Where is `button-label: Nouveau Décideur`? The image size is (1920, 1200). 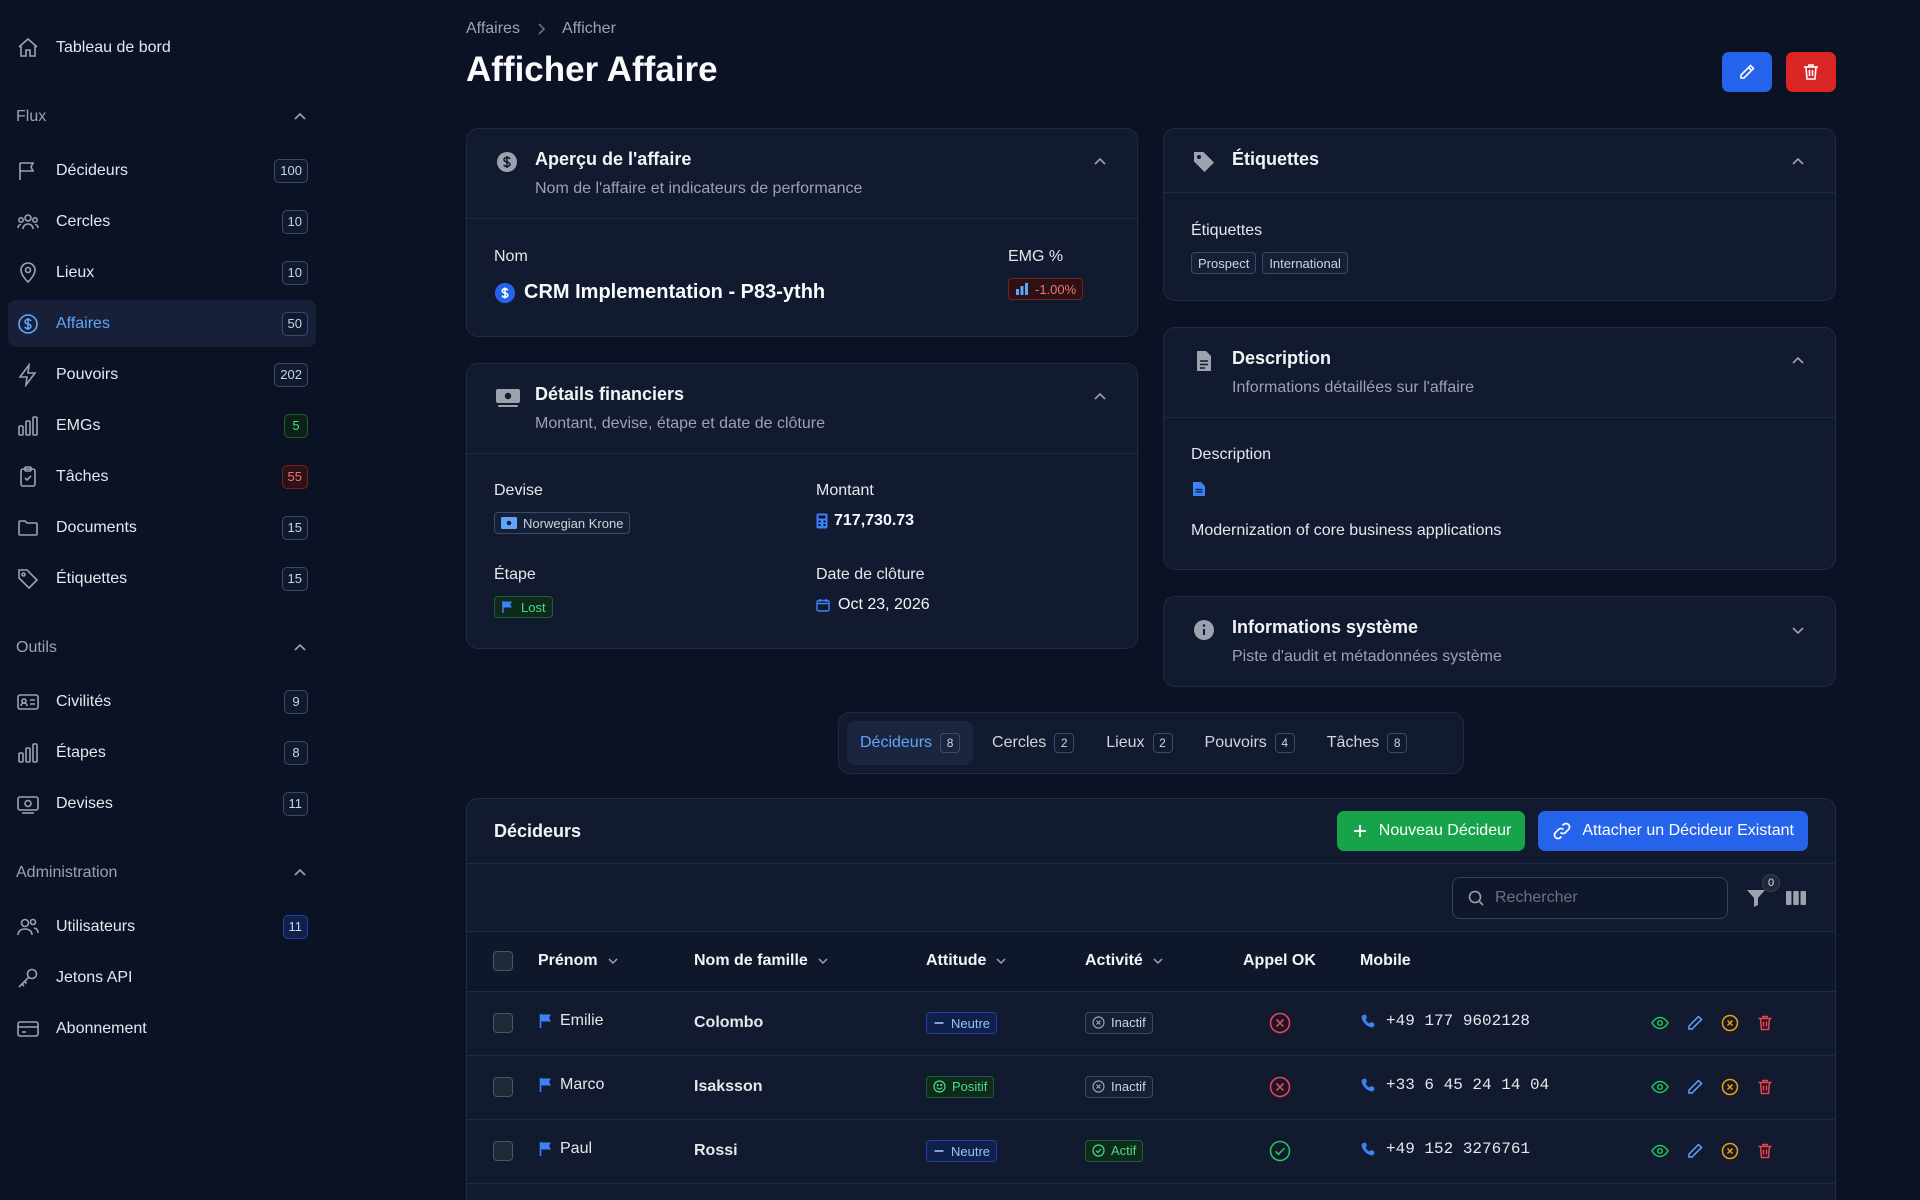
button-label: Nouveau Décideur is located at coordinates (1445, 830).